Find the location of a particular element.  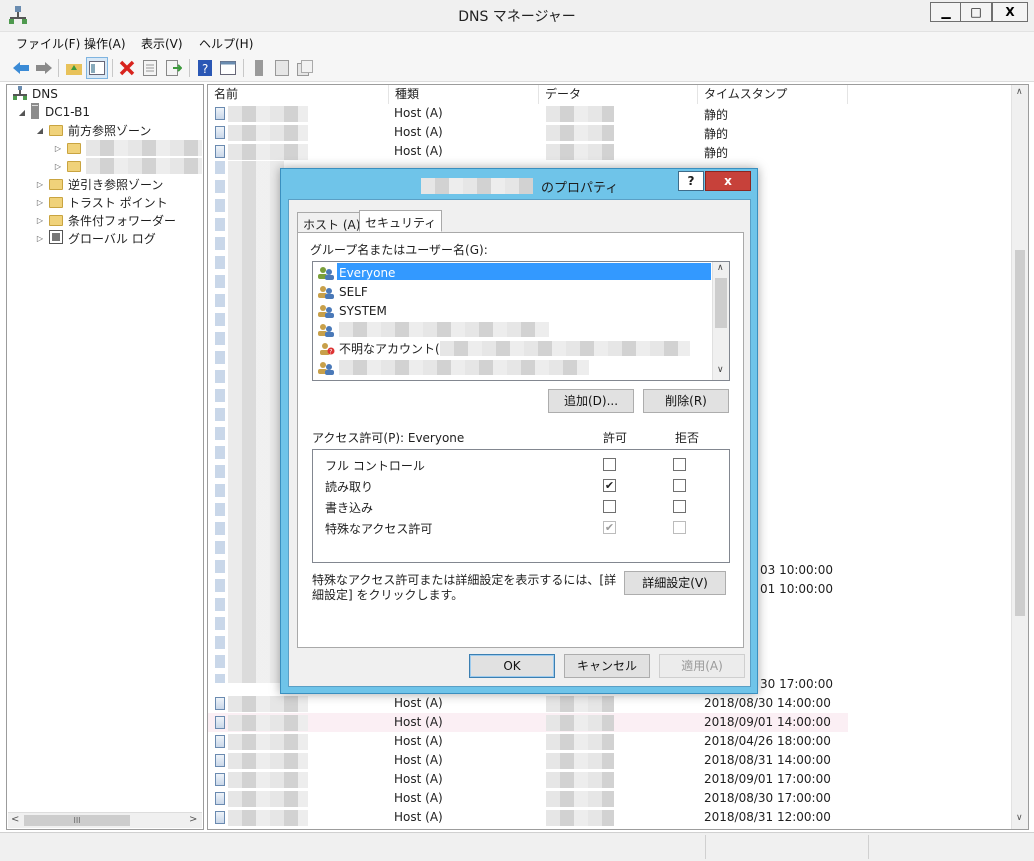

record-timestamp: 2018/04/26 18:00:00 is located at coordinates (767, 741).